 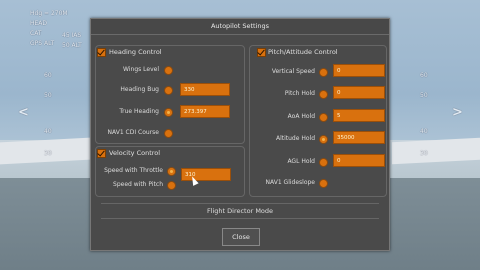 What do you see at coordinates (323, 183) in the screenshot?
I see `nav1-glideslope-radio` at bounding box center [323, 183].